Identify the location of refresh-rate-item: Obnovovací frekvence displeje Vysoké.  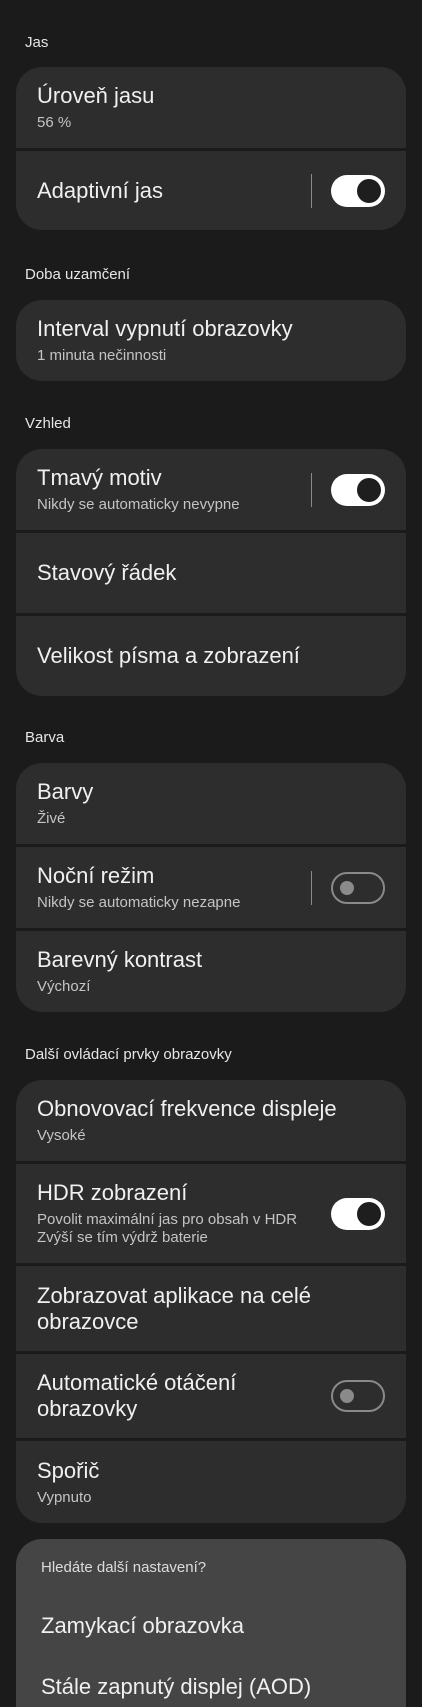
(211, 1120).